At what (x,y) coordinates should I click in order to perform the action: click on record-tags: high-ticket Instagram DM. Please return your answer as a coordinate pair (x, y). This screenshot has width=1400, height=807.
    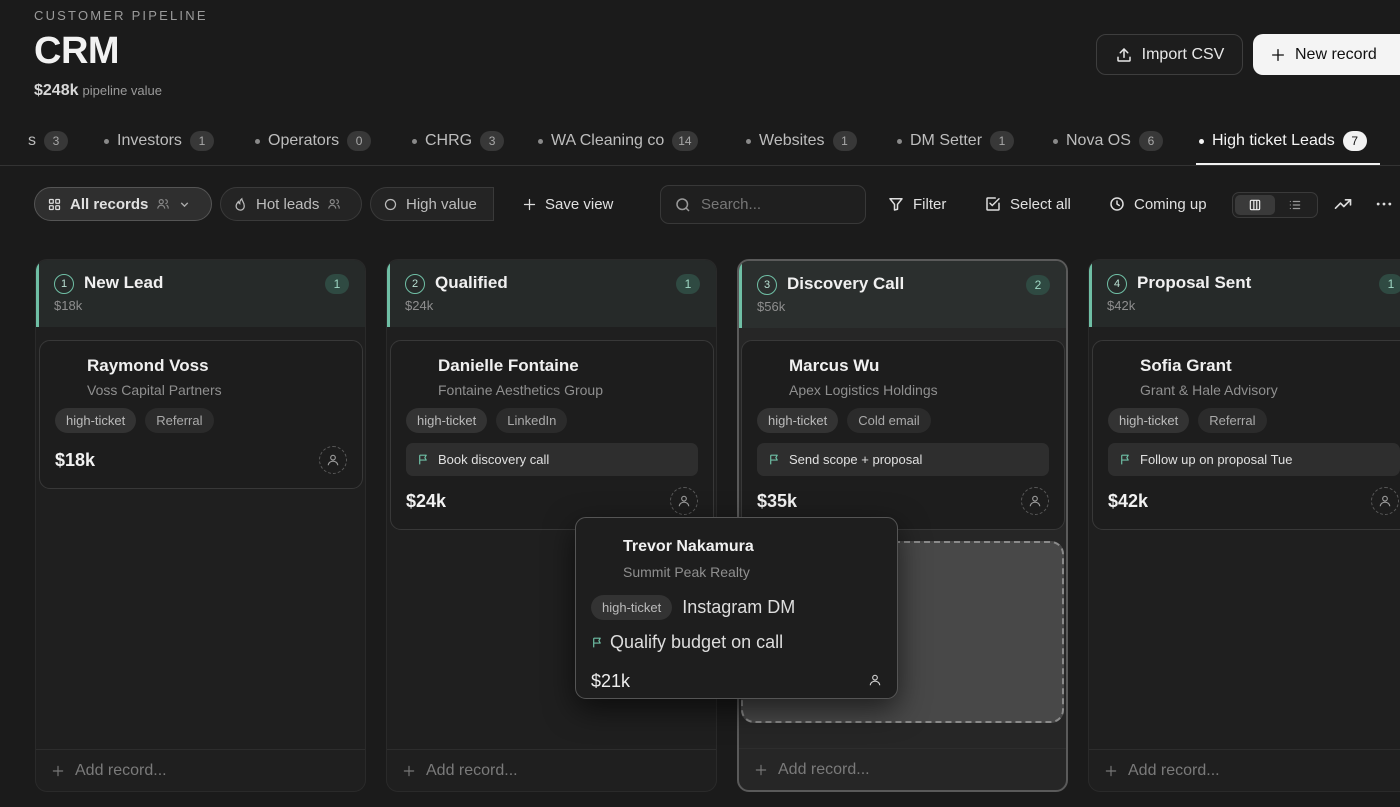
    Looking at the image, I should click on (693, 607).